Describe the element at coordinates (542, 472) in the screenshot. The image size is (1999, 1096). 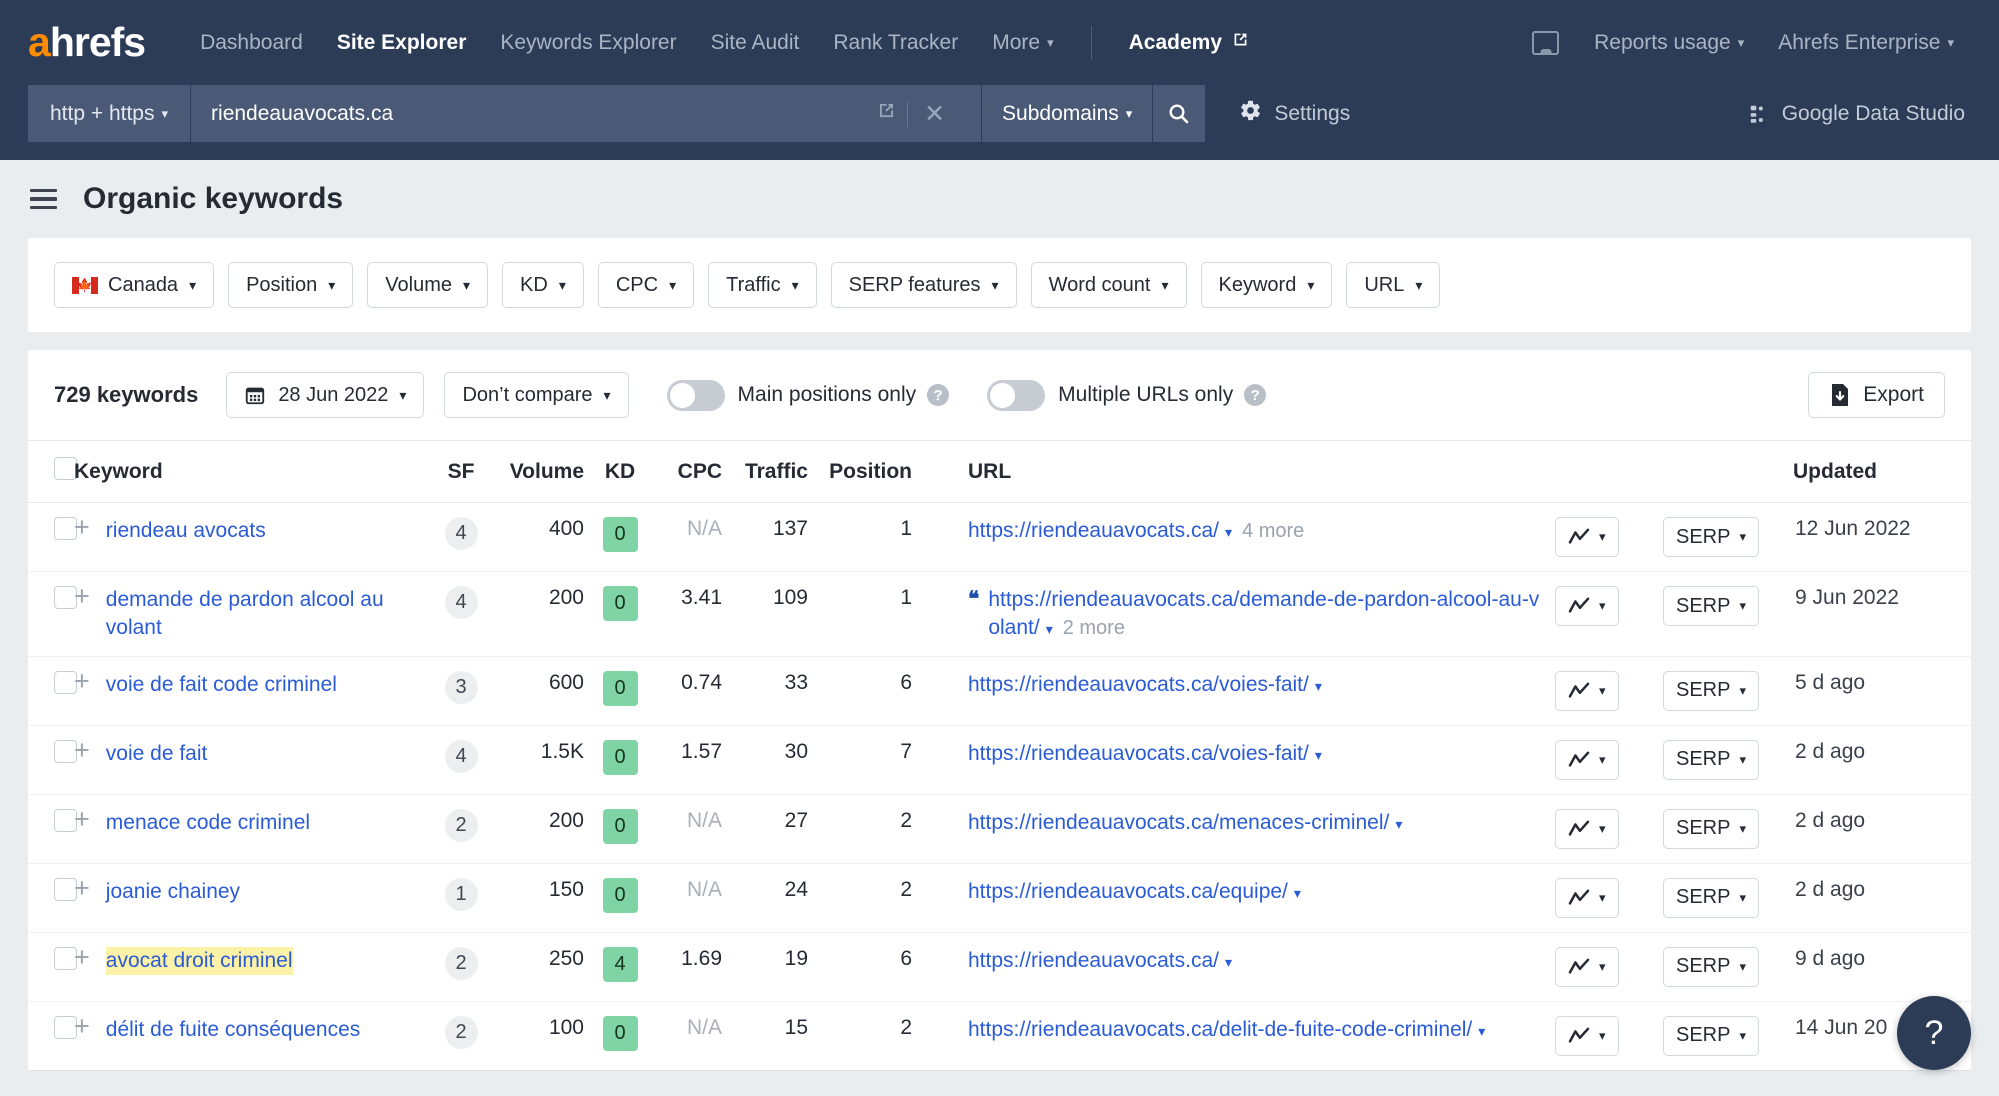
I see `header-volume: Volume` at that location.